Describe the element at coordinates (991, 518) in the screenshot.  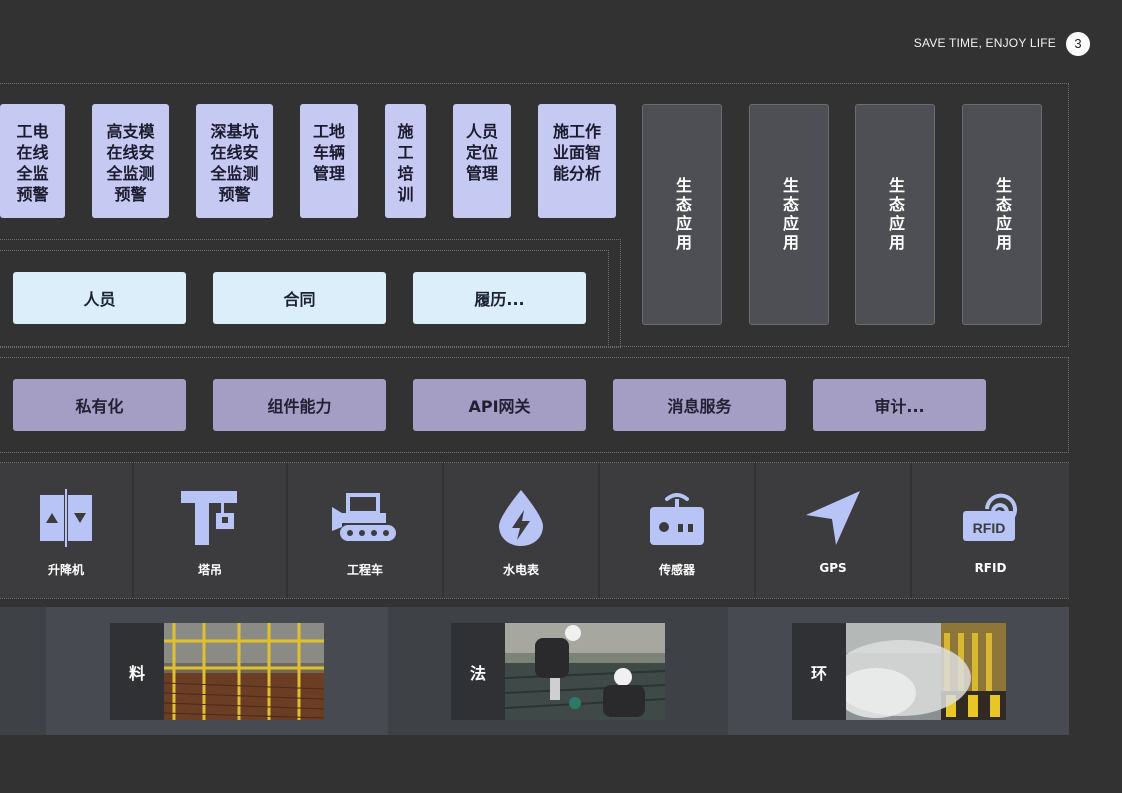
I see `rfid-icon: RFID` at that location.